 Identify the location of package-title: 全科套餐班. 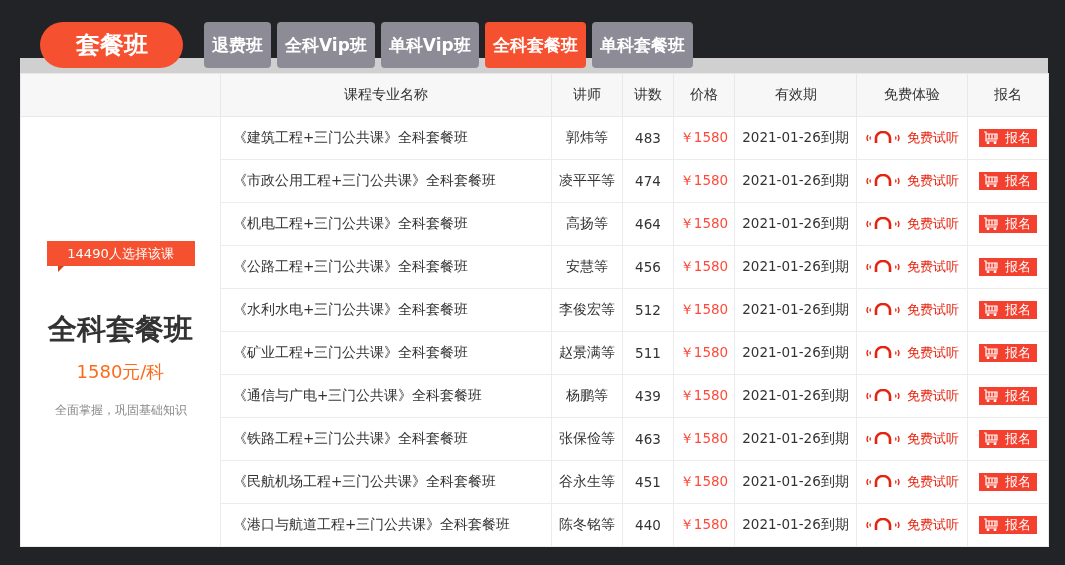
(120, 329).